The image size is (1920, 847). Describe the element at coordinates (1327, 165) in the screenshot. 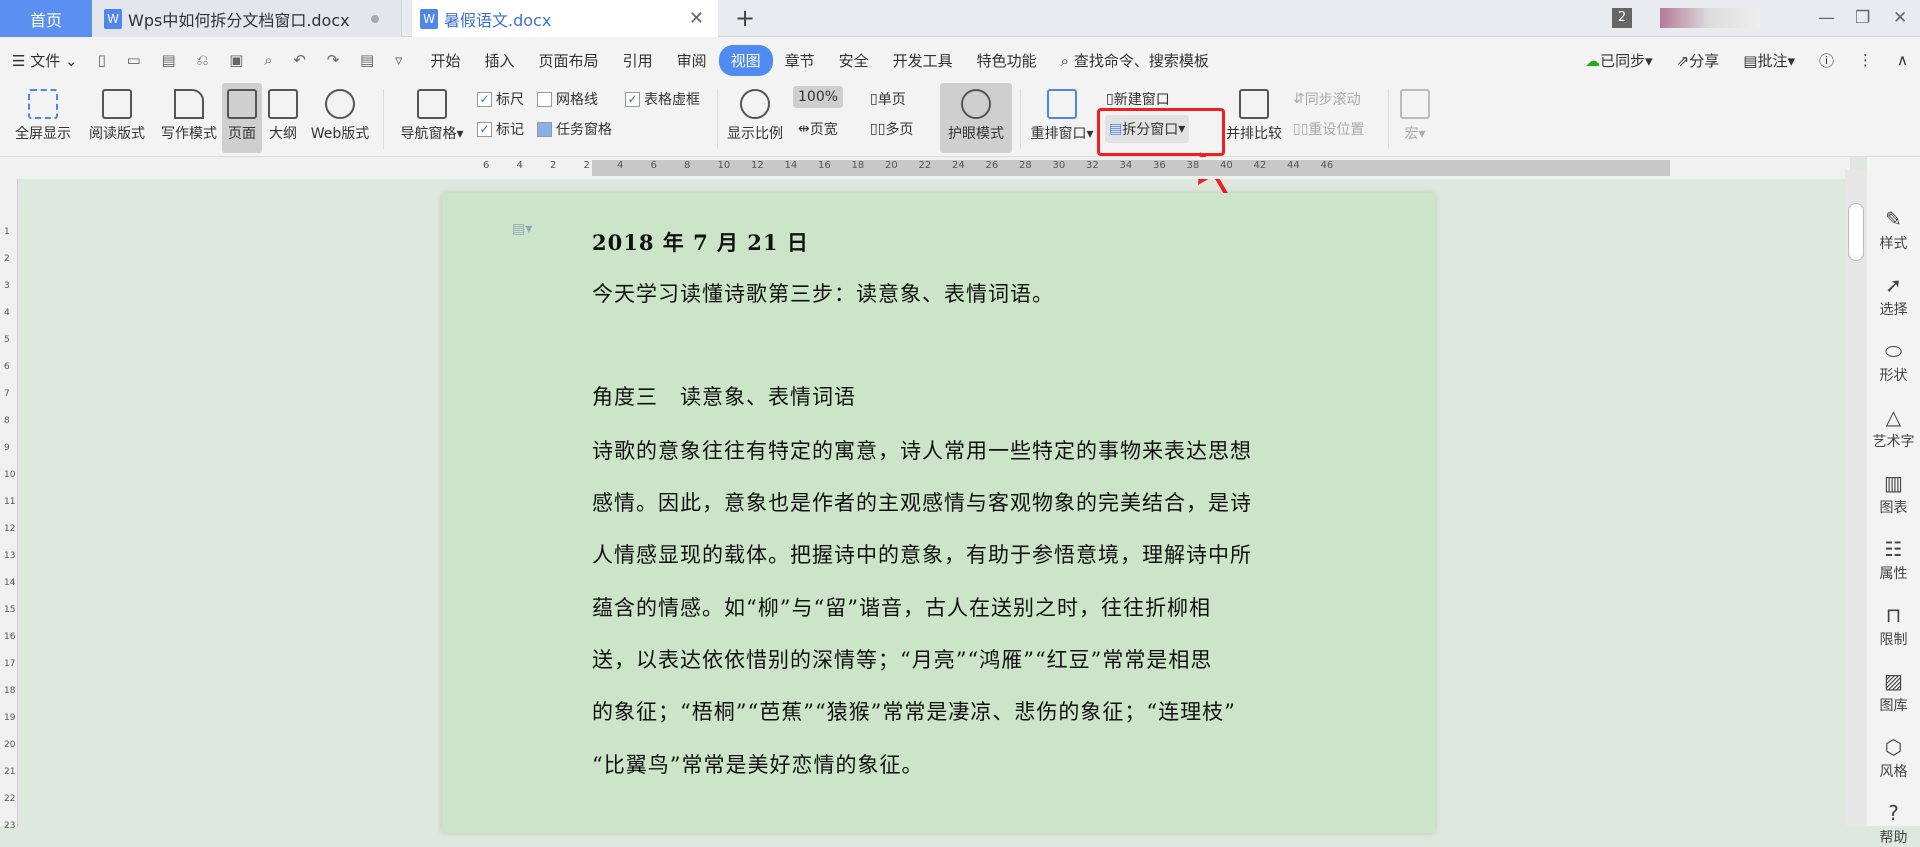

I see `ruler-tick: 46` at that location.